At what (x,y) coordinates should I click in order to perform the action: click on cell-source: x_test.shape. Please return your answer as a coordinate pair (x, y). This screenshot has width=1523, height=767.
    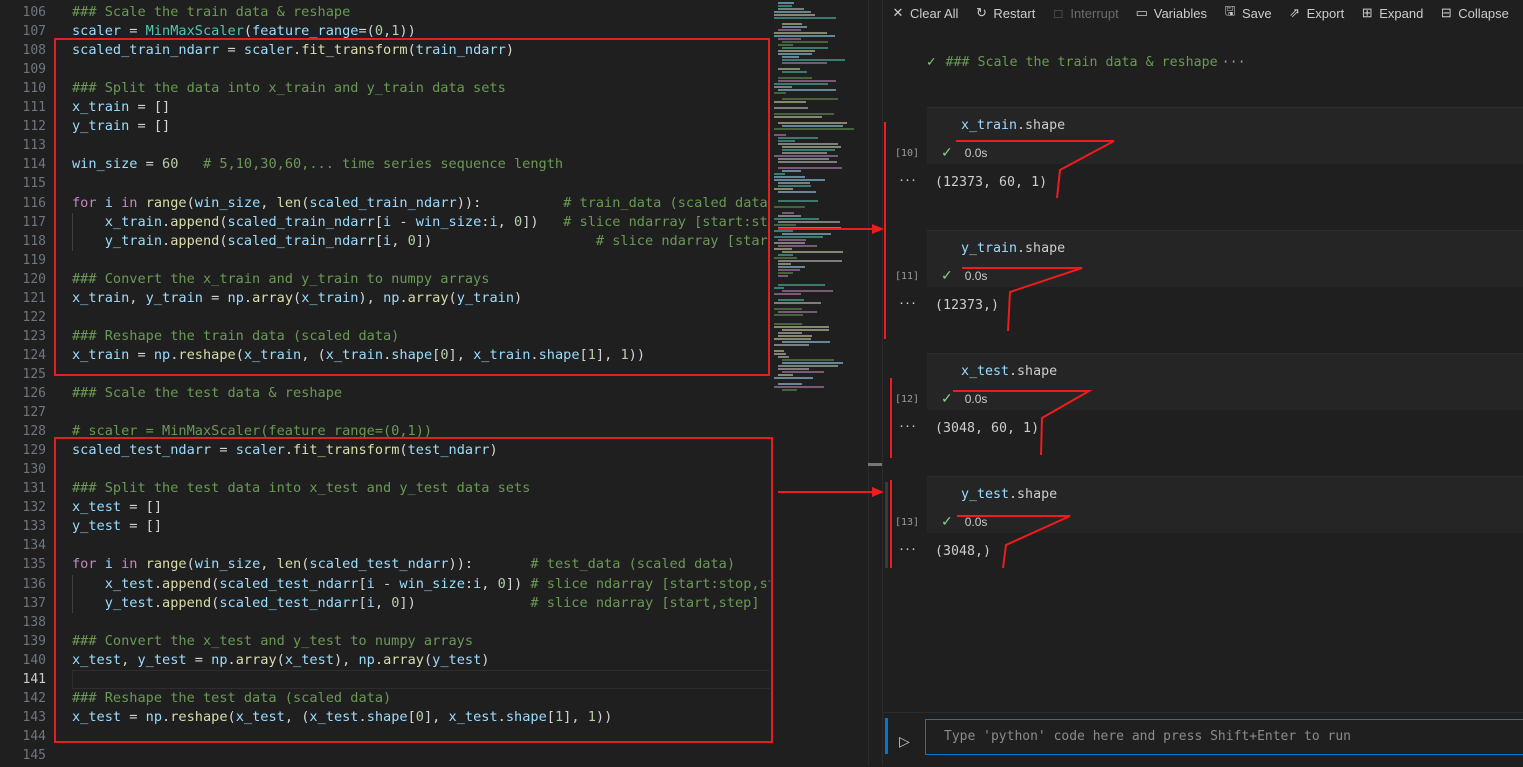
    Looking at the image, I should click on (1009, 371).